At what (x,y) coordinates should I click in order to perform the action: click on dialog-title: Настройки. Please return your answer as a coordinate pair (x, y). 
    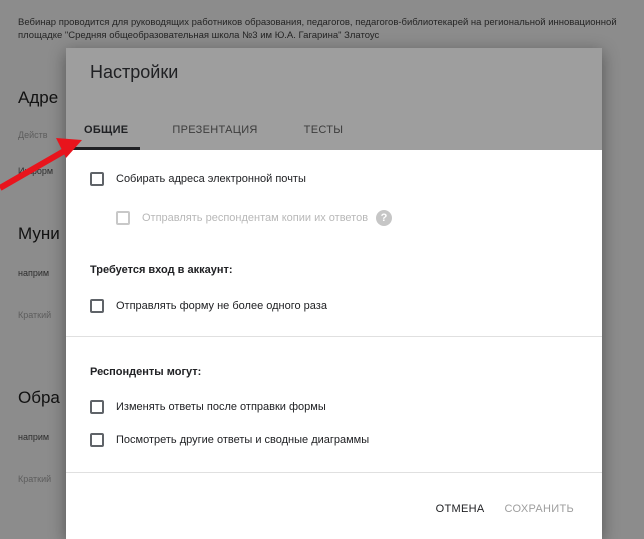
    Looking at the image, I should click on (134, 72).